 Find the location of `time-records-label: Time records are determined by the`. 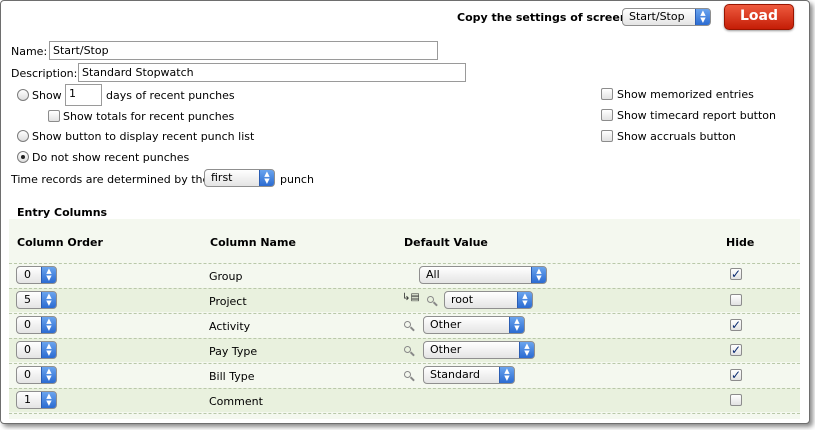

time-records-label: Time records are determined by the is located at coordinates (110, 179).